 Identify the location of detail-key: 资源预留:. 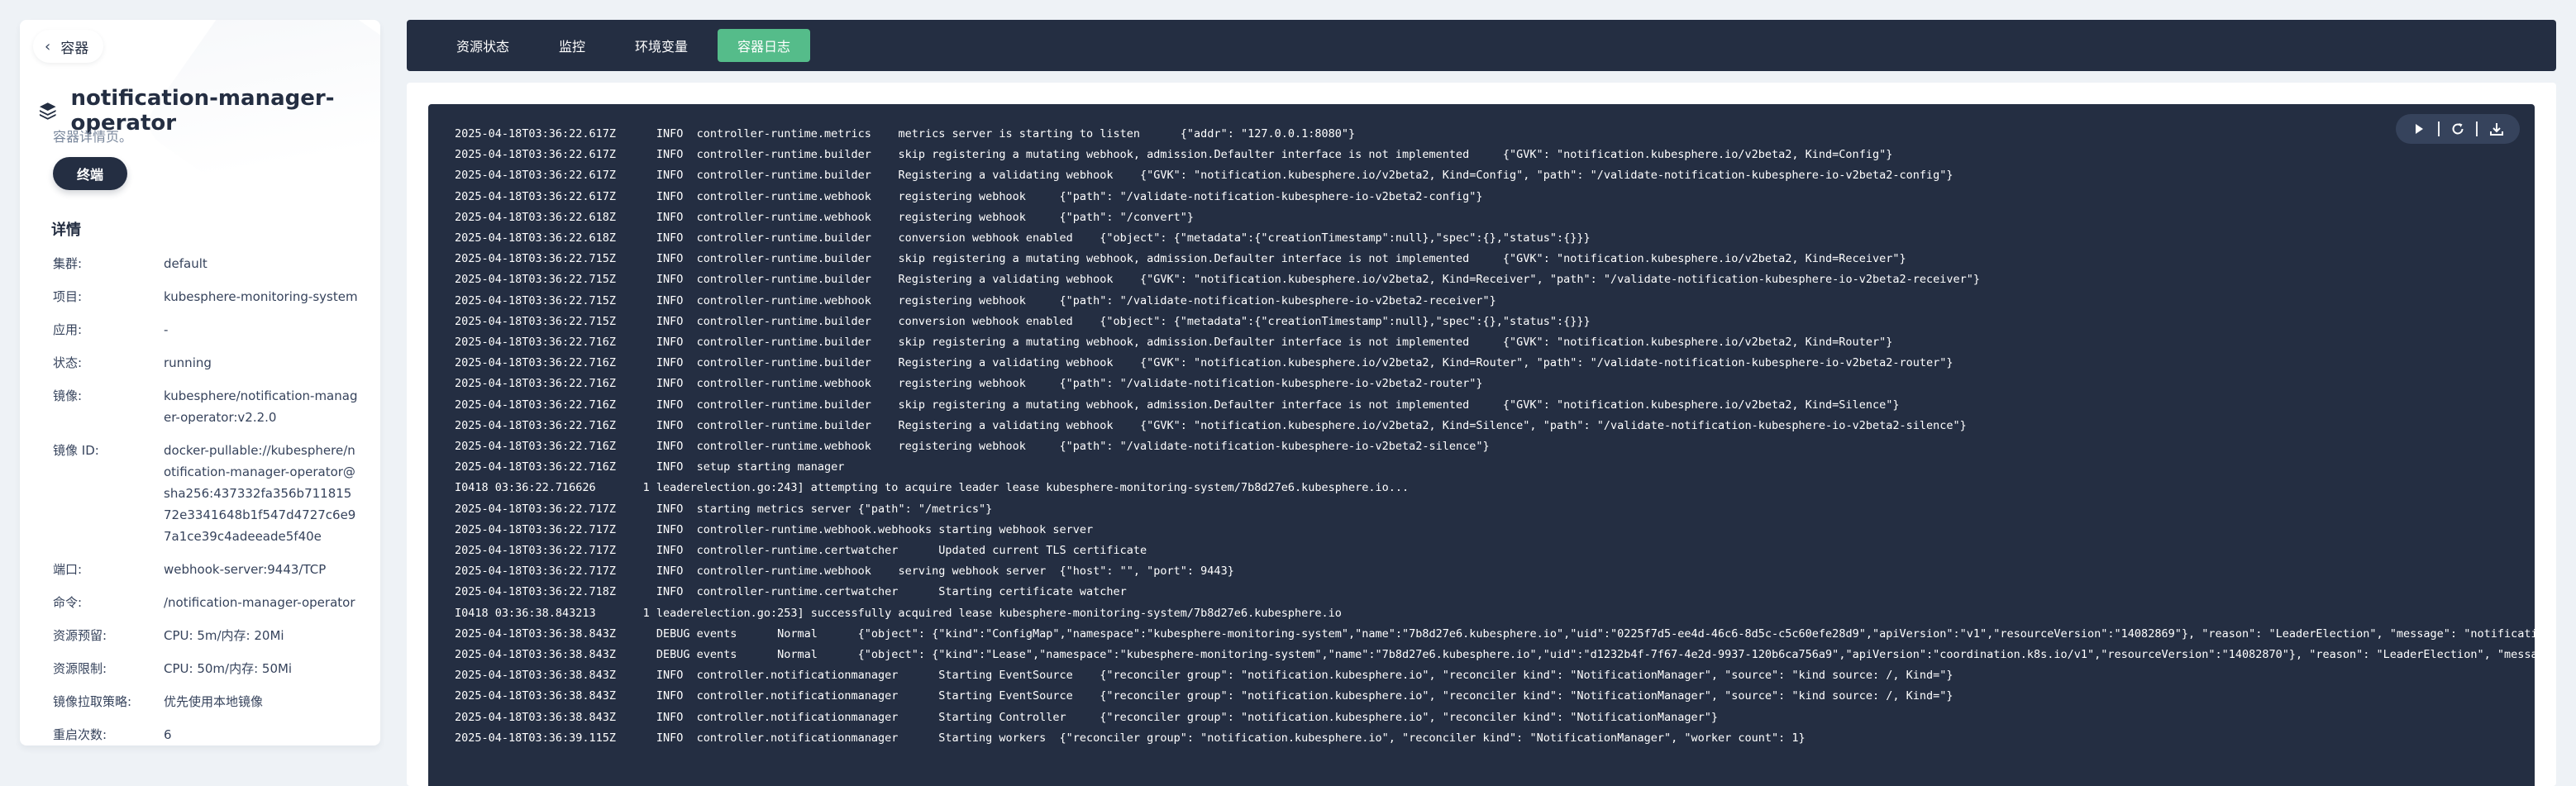
(80, 635).